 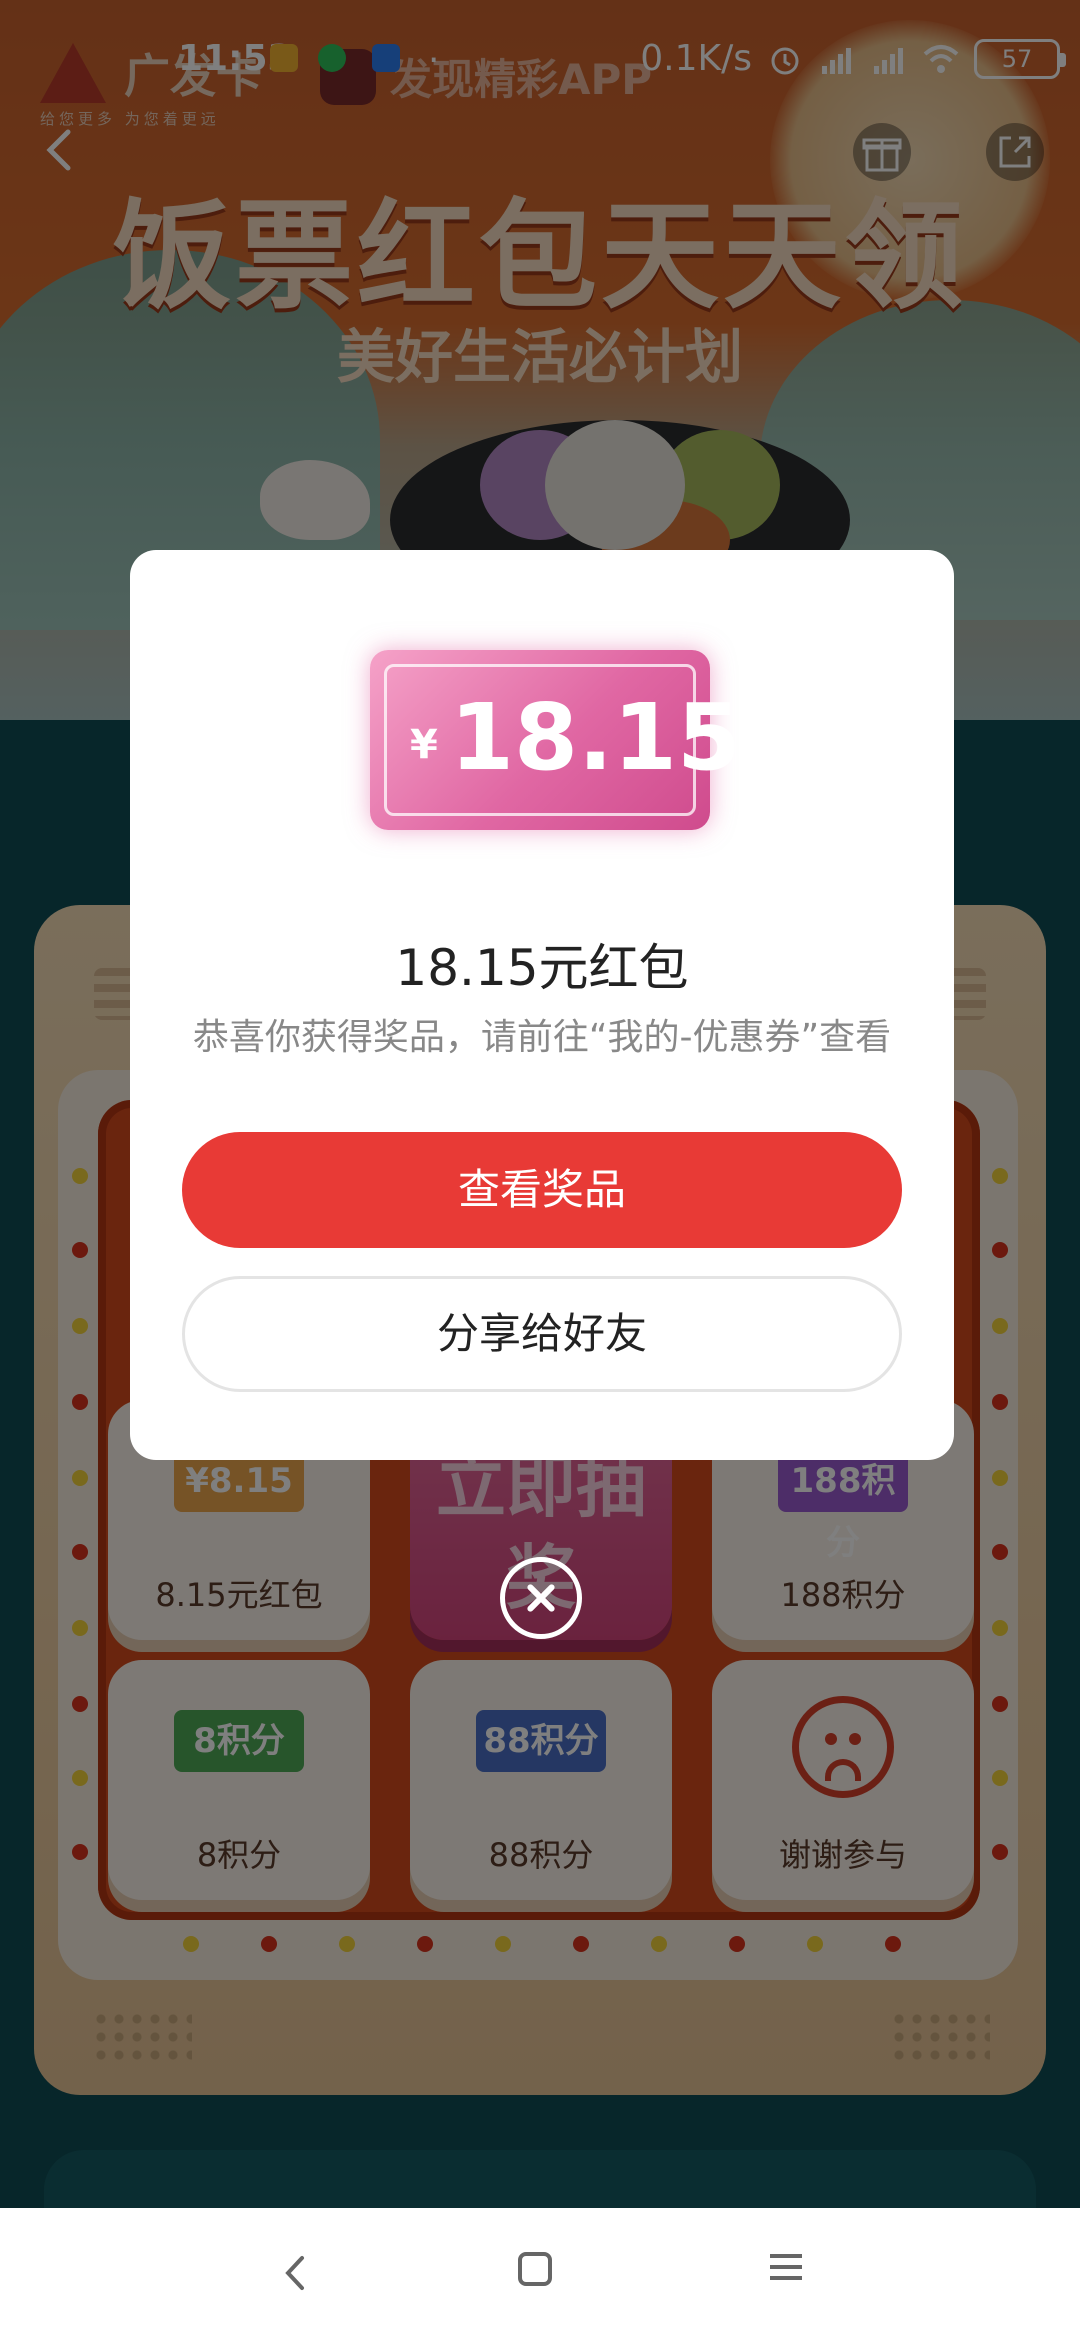 What do you see at coordinates (542, 968) in the screenshot?
I see `prize-title: 18.15元红包` at bounding box center [542, 968].